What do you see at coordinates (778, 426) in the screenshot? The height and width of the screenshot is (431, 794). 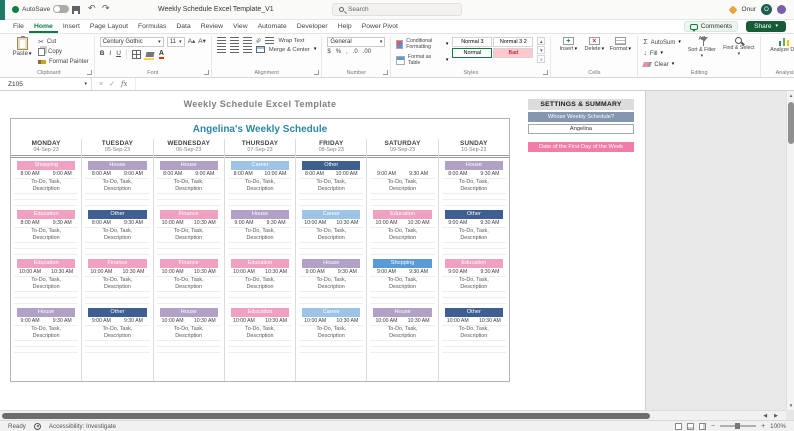 I see `zoom-level: 100%` at bounding box center [778, 426].